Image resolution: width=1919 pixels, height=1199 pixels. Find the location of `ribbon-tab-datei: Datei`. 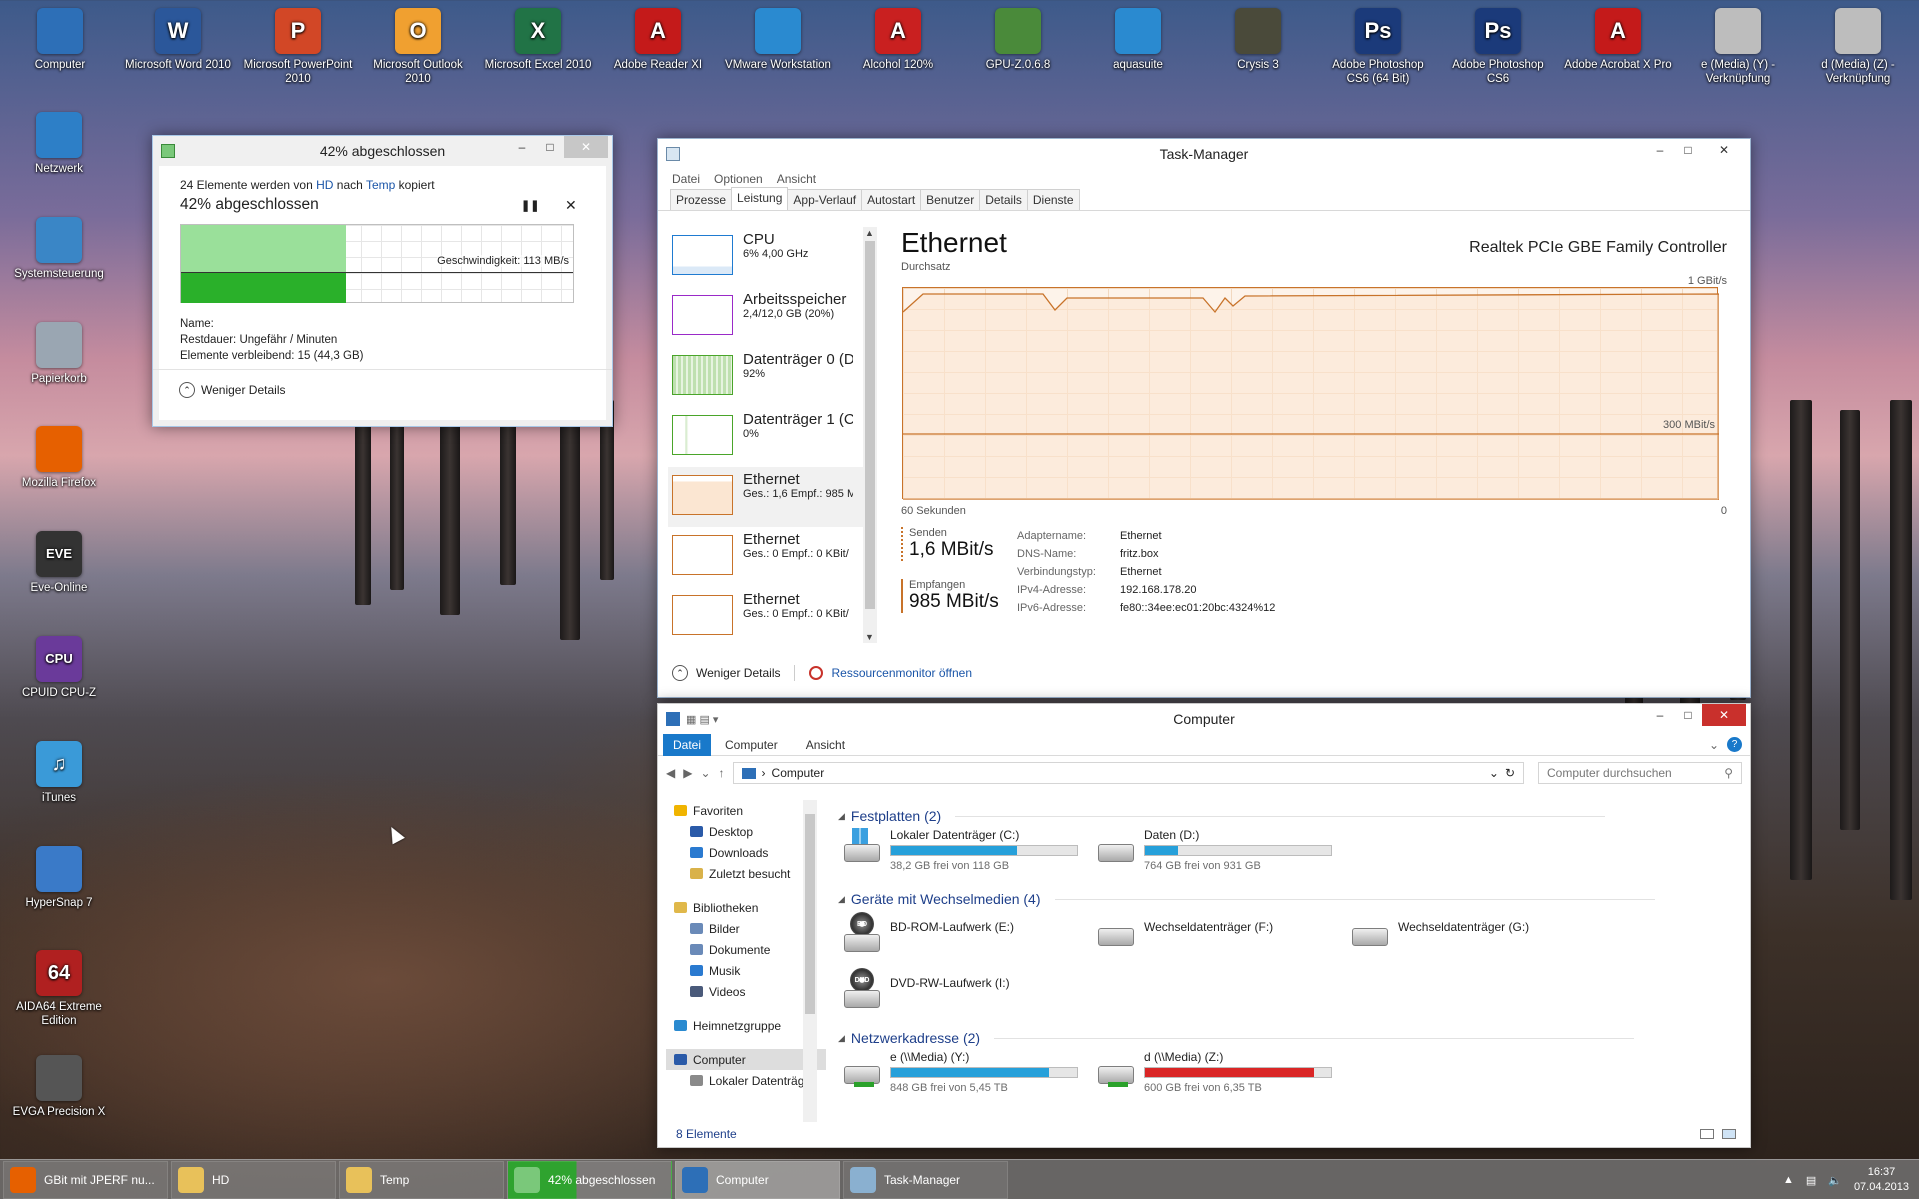

ribbon-tab-datei: Datei is located at coordinates (687, 744).